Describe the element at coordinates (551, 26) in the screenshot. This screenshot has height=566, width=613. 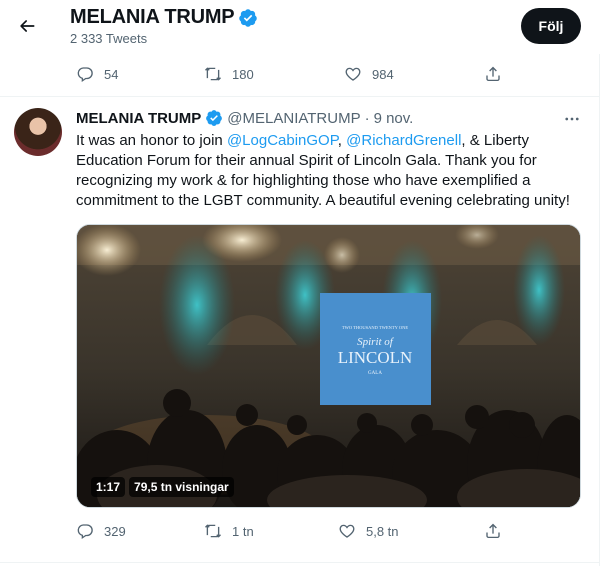
I see `follow-button: Följ` at that location.